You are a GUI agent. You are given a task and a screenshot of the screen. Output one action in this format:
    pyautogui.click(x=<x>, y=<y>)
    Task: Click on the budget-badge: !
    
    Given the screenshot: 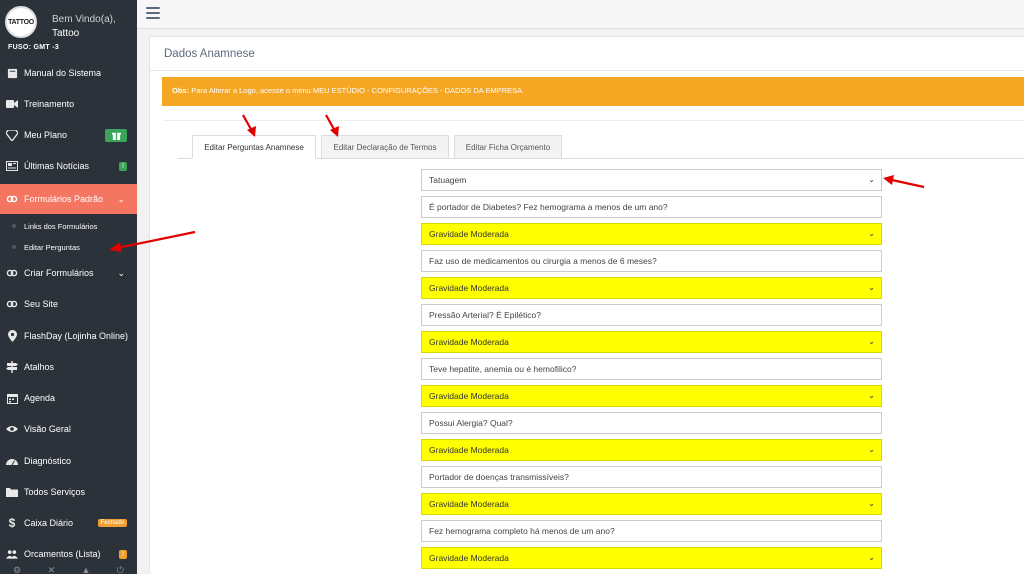 What is the action you would take?
    pyautogui.click(x=123, y=554)
    